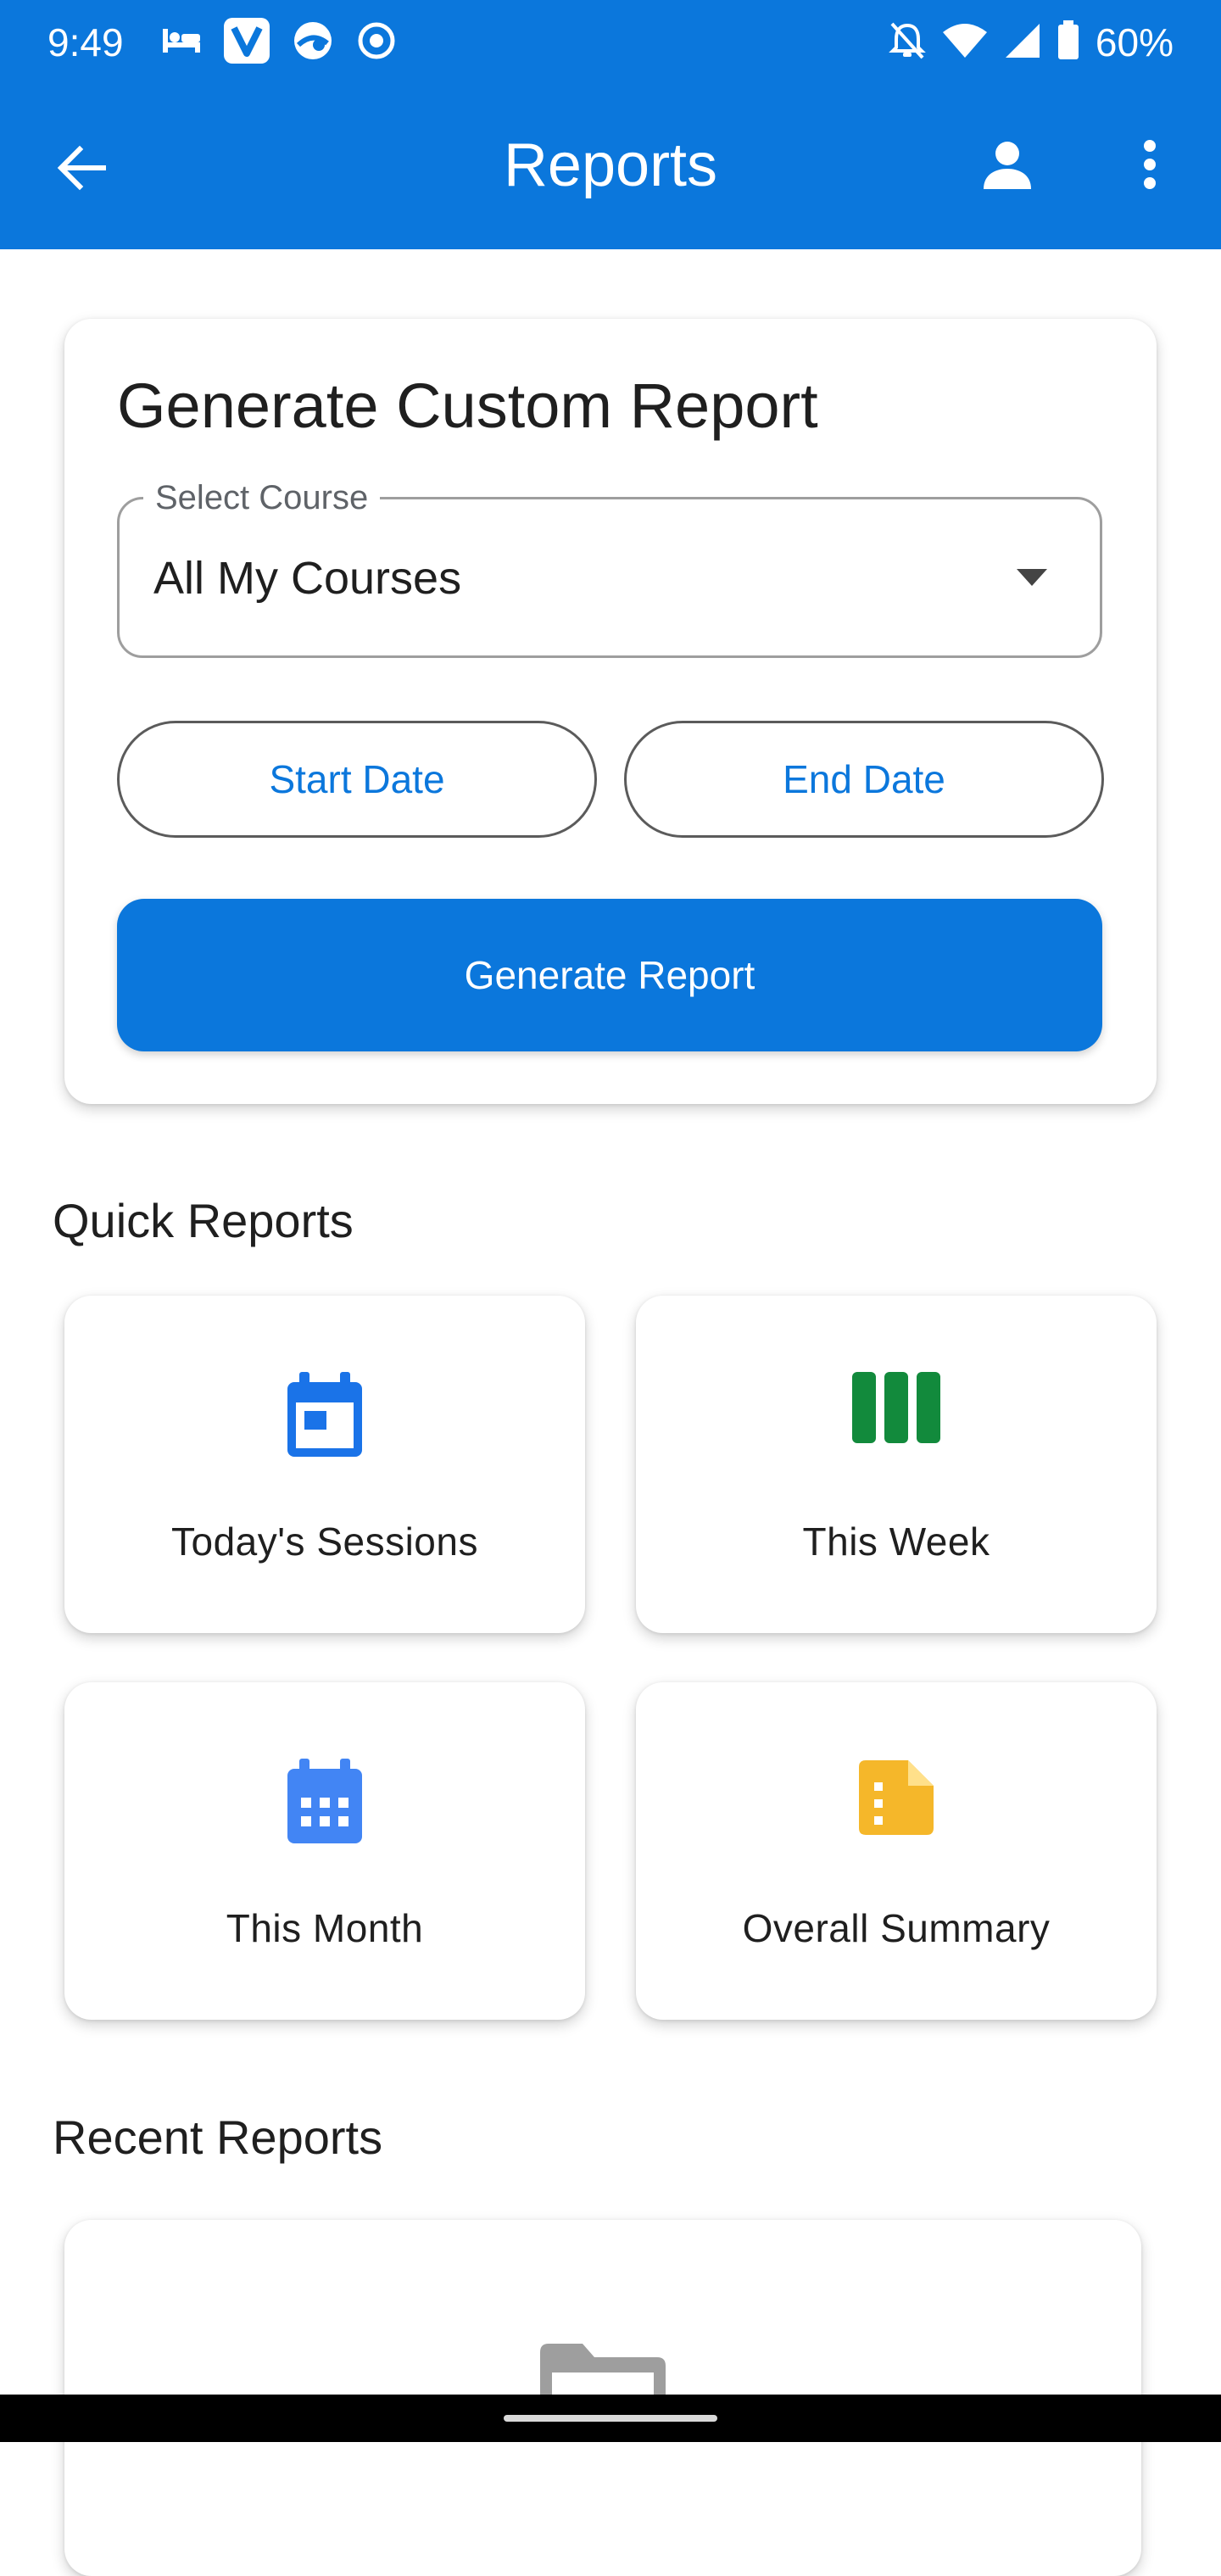 The image size is (1221, 2576). What do you see at coordinates (1068, 42) in the screenshot?
I see `battery-icon` at bounding box center [1068, 42].